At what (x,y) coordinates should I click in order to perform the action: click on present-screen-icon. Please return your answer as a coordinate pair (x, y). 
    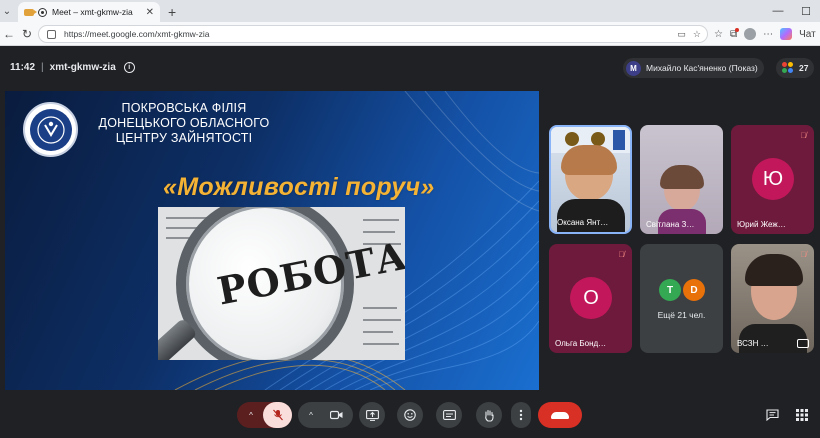
    Looking at the image, I should click on (372, 415).